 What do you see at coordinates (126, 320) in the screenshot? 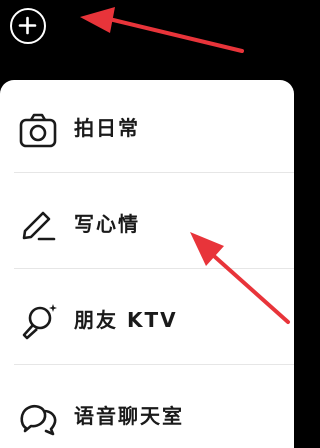
I see `menu-item-label: 朋友 KTV` at bounding box center [126, 320].